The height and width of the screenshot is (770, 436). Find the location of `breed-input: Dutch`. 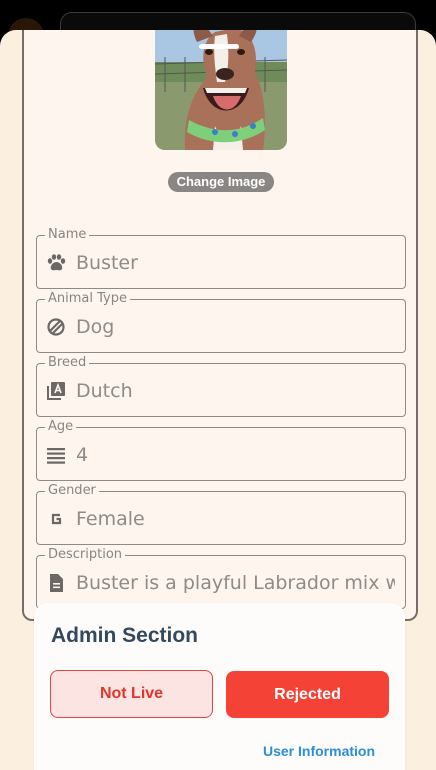

breed-input: Dutch is located at coordinates (235, 391).